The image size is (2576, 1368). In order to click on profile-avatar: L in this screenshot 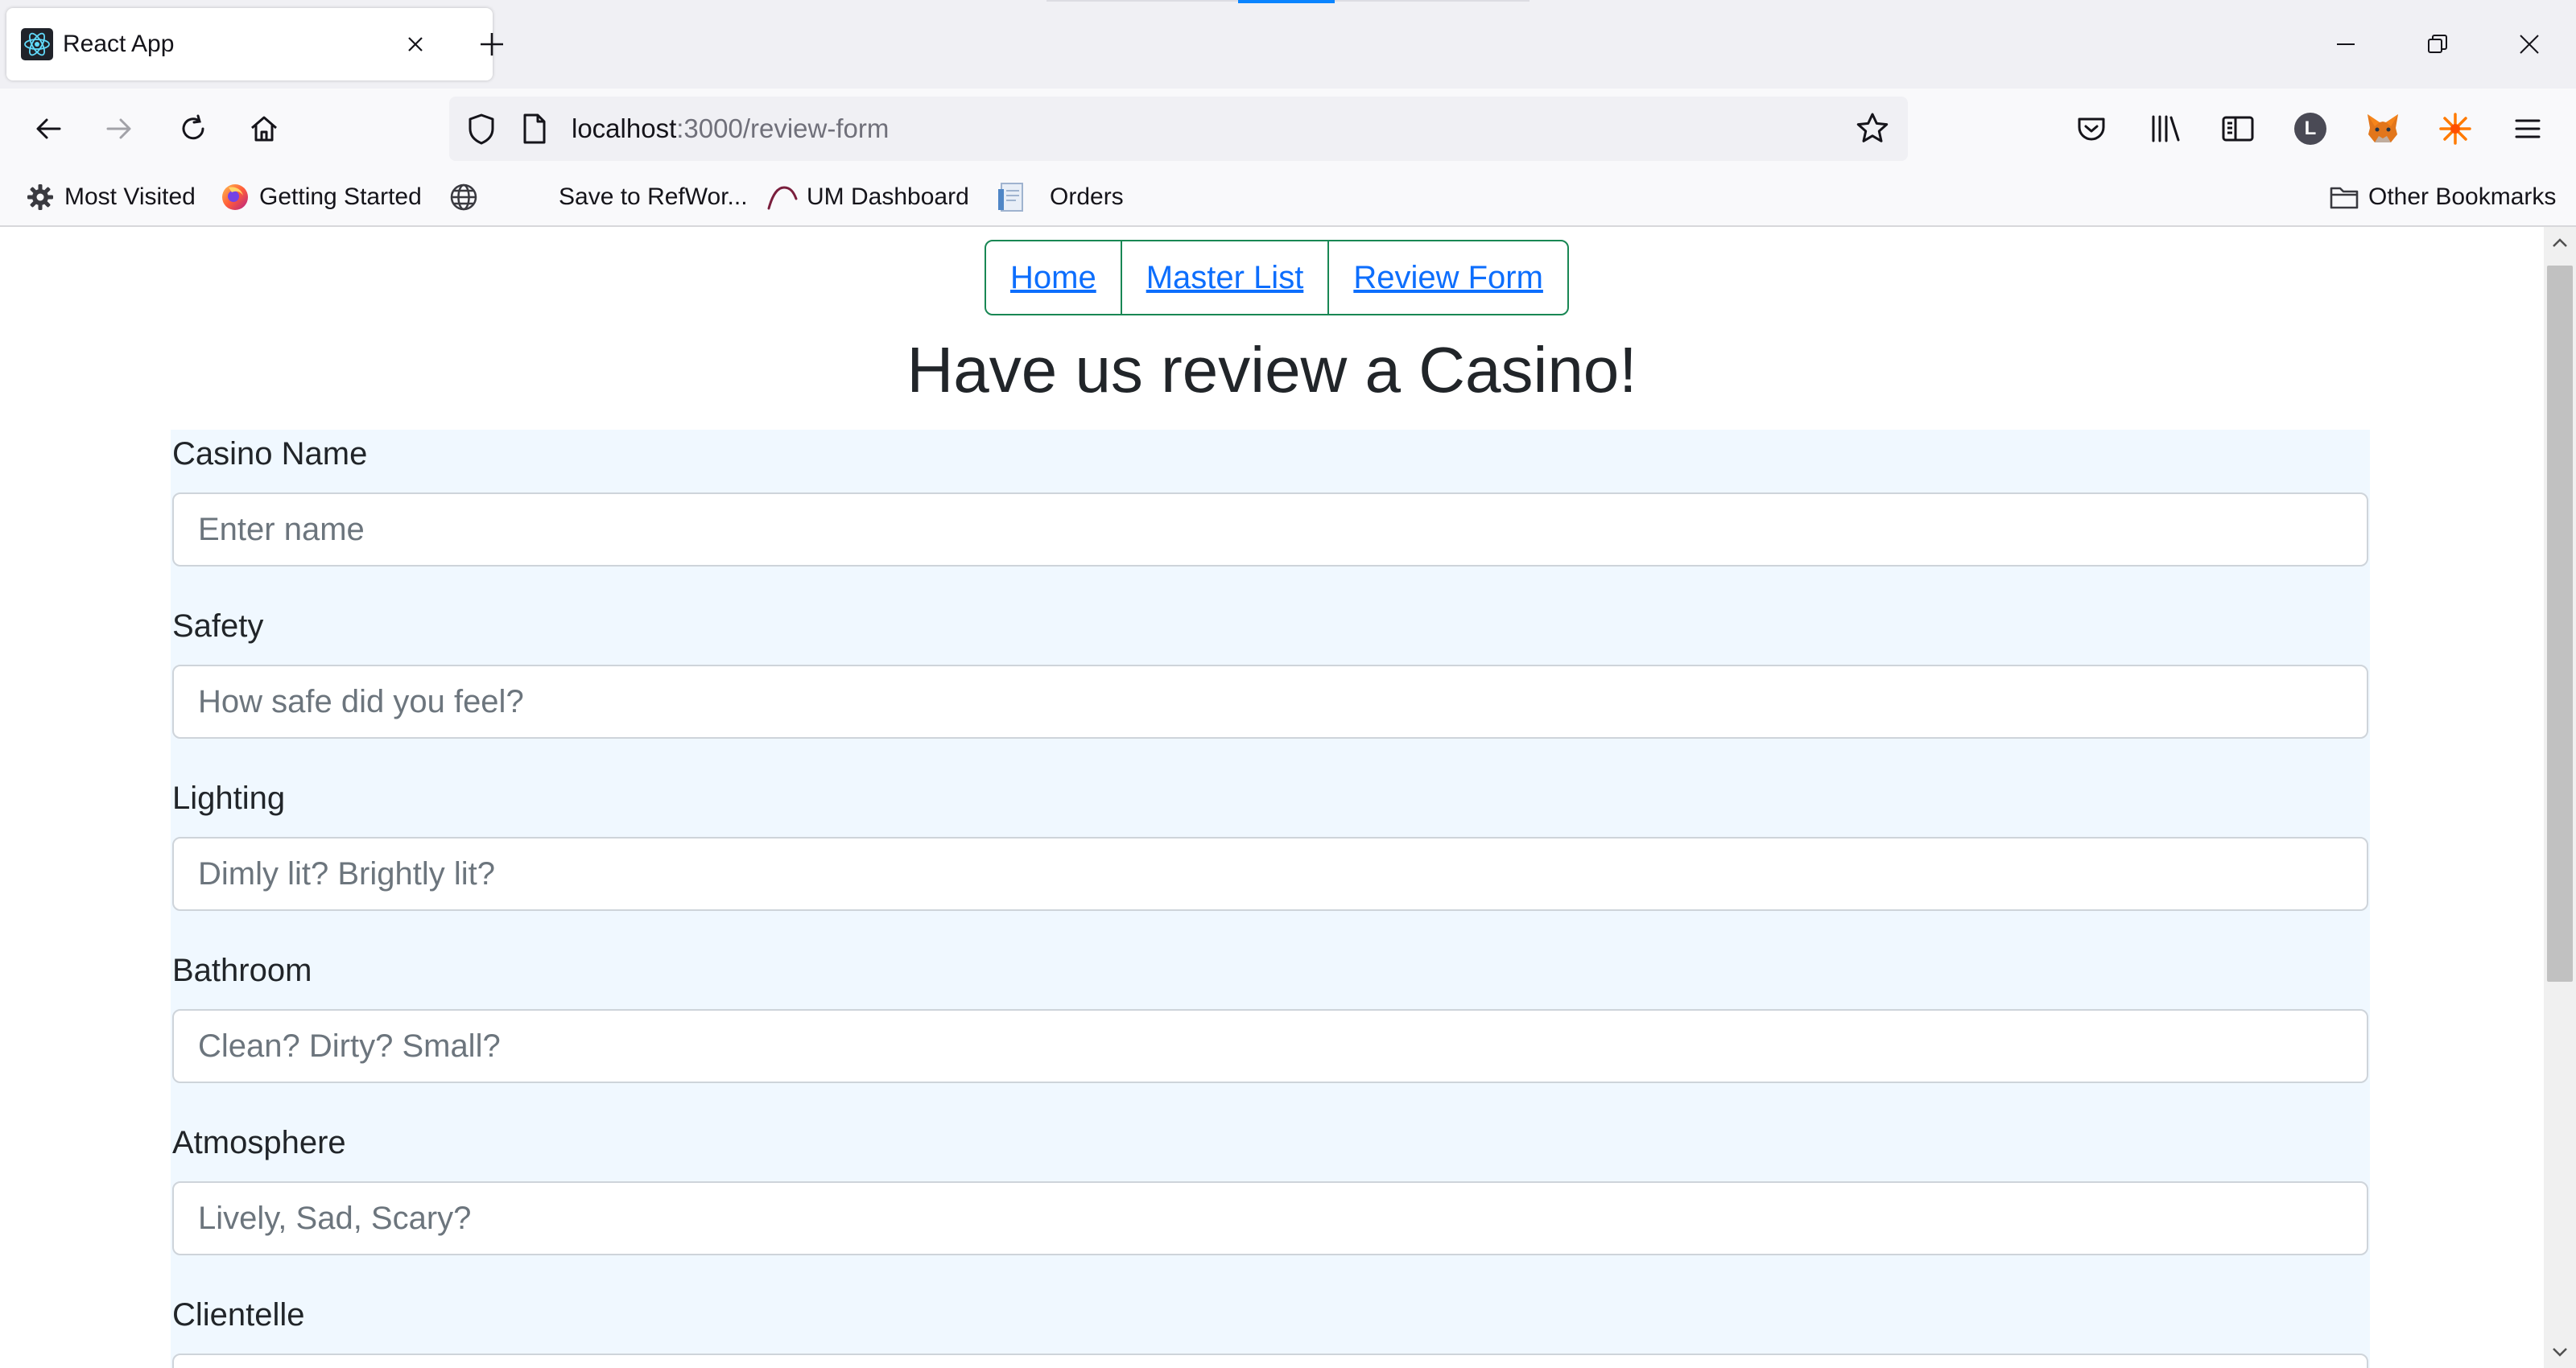, I will do `click(2310, 129)`.